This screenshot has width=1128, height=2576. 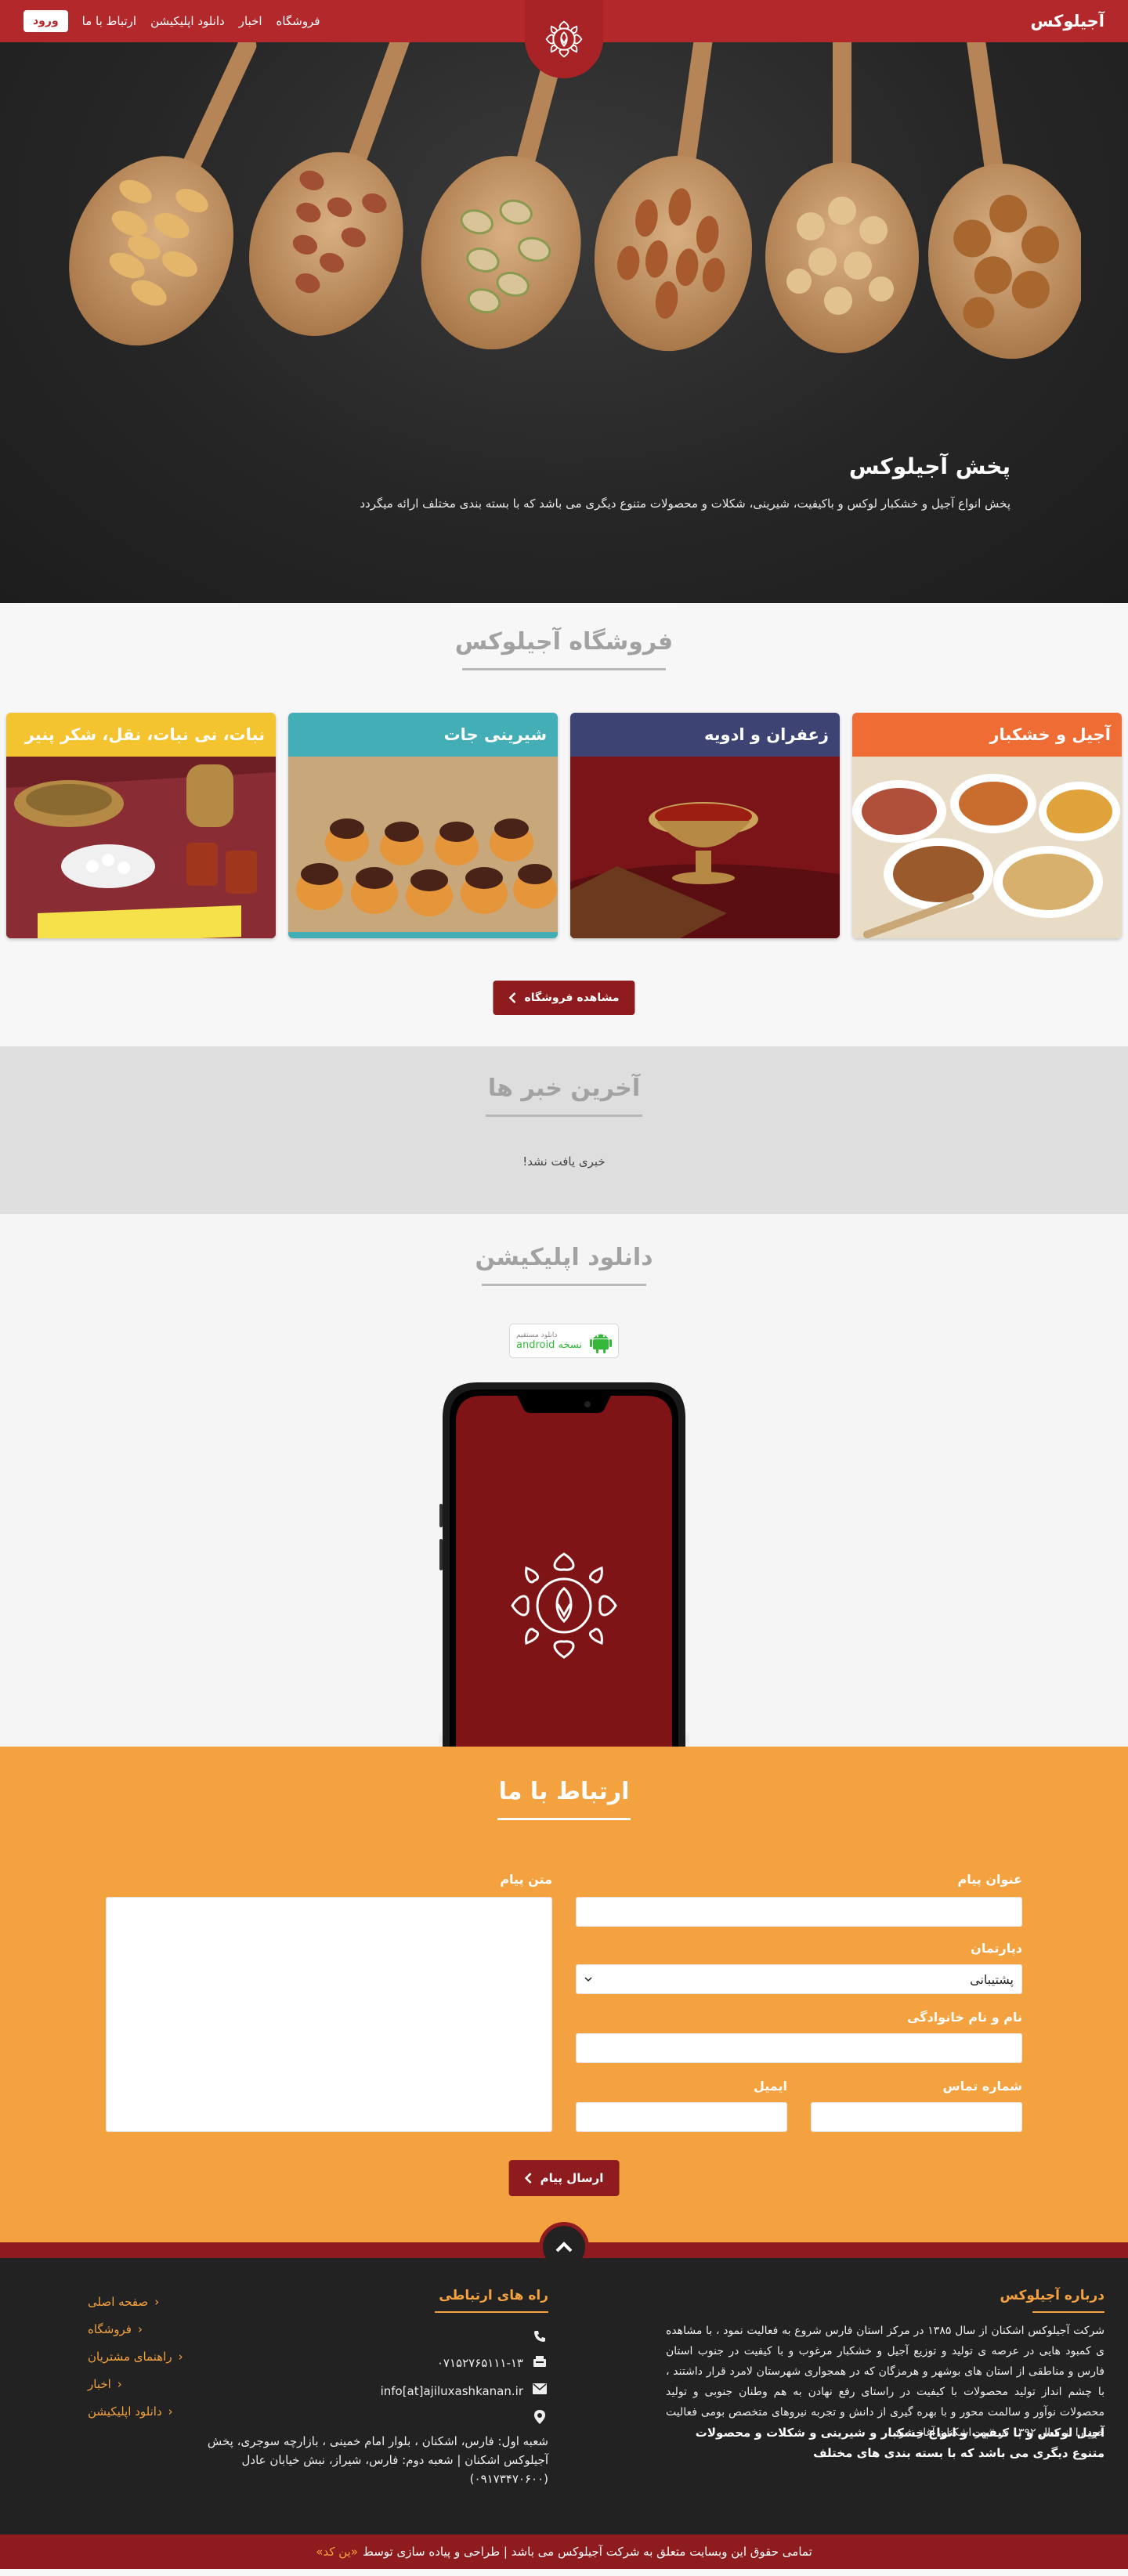 What do you see at coordinates (423, 735) in the screenshot?
I see `category-title: شیرینی جات` at bounding box center [423, 735].